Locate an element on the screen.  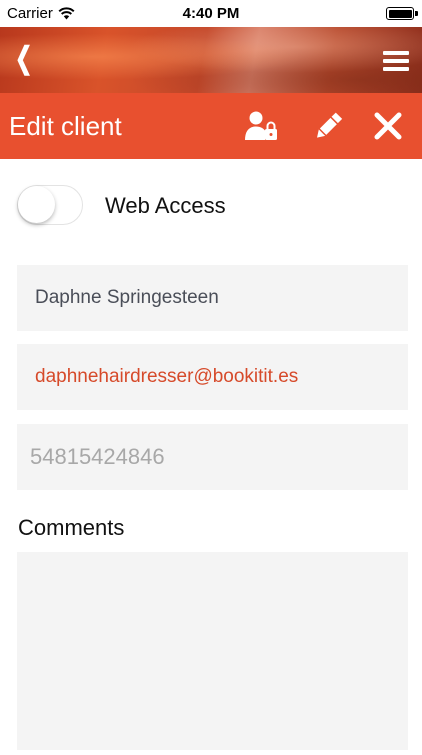
web-access-toggle is located at coordinates (50, 205).